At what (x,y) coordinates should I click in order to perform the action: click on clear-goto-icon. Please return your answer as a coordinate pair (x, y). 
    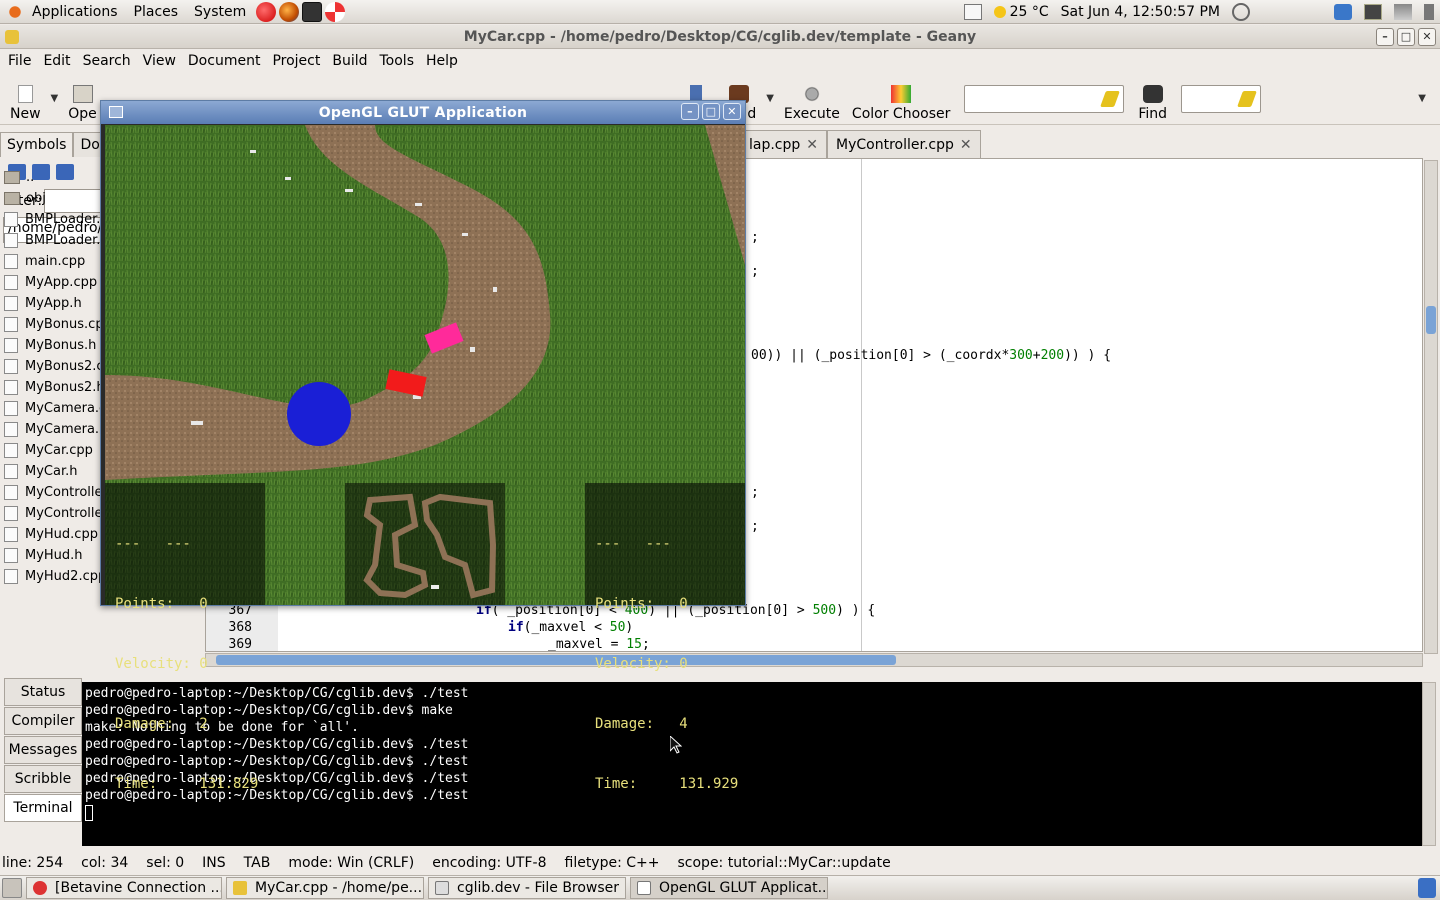
    Looking at the image, I should click on (1247, 98).